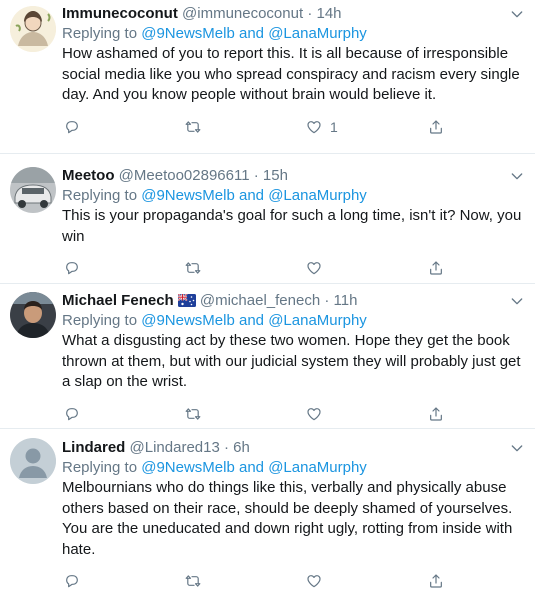  I want to click on australia-flag-icon, so click(186, 300).